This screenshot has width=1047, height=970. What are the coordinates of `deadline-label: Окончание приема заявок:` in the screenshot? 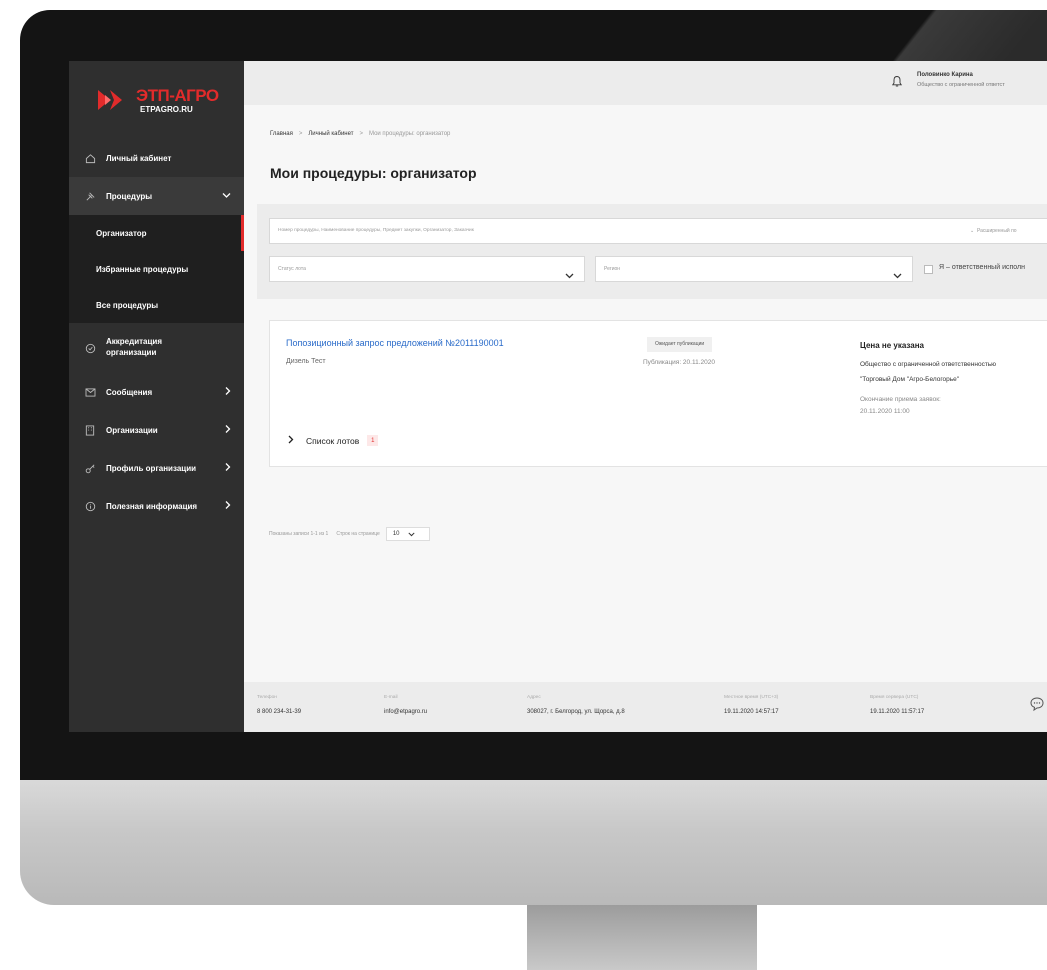 It's located at (900, 399).